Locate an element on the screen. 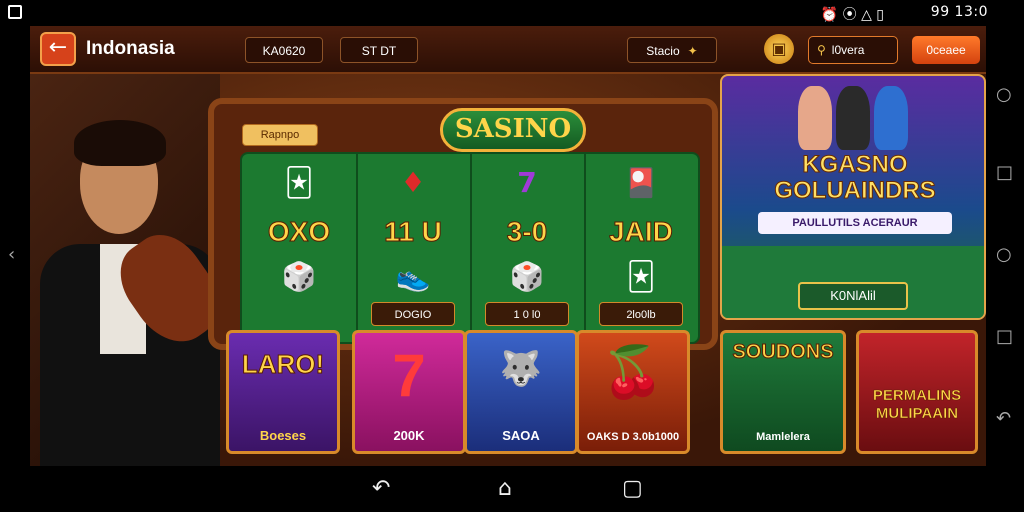 This screenshot has height=512, width=1024. reel-1: 🃏 OXO 🎲 is located at coordinates (300, 248).